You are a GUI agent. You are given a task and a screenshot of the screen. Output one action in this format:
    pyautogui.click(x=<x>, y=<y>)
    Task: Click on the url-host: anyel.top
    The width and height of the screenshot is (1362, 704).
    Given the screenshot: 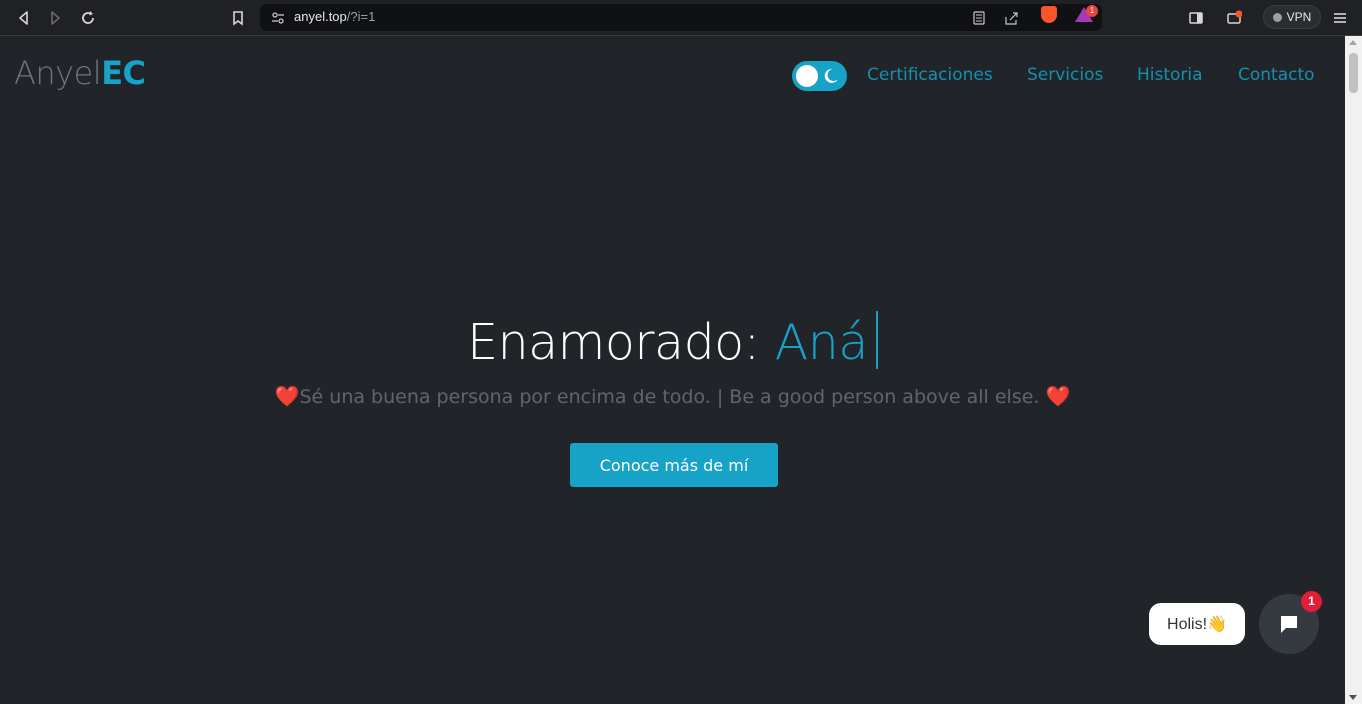 What is the action you would take?
    pyautogui.click(x=320, y=16)
    